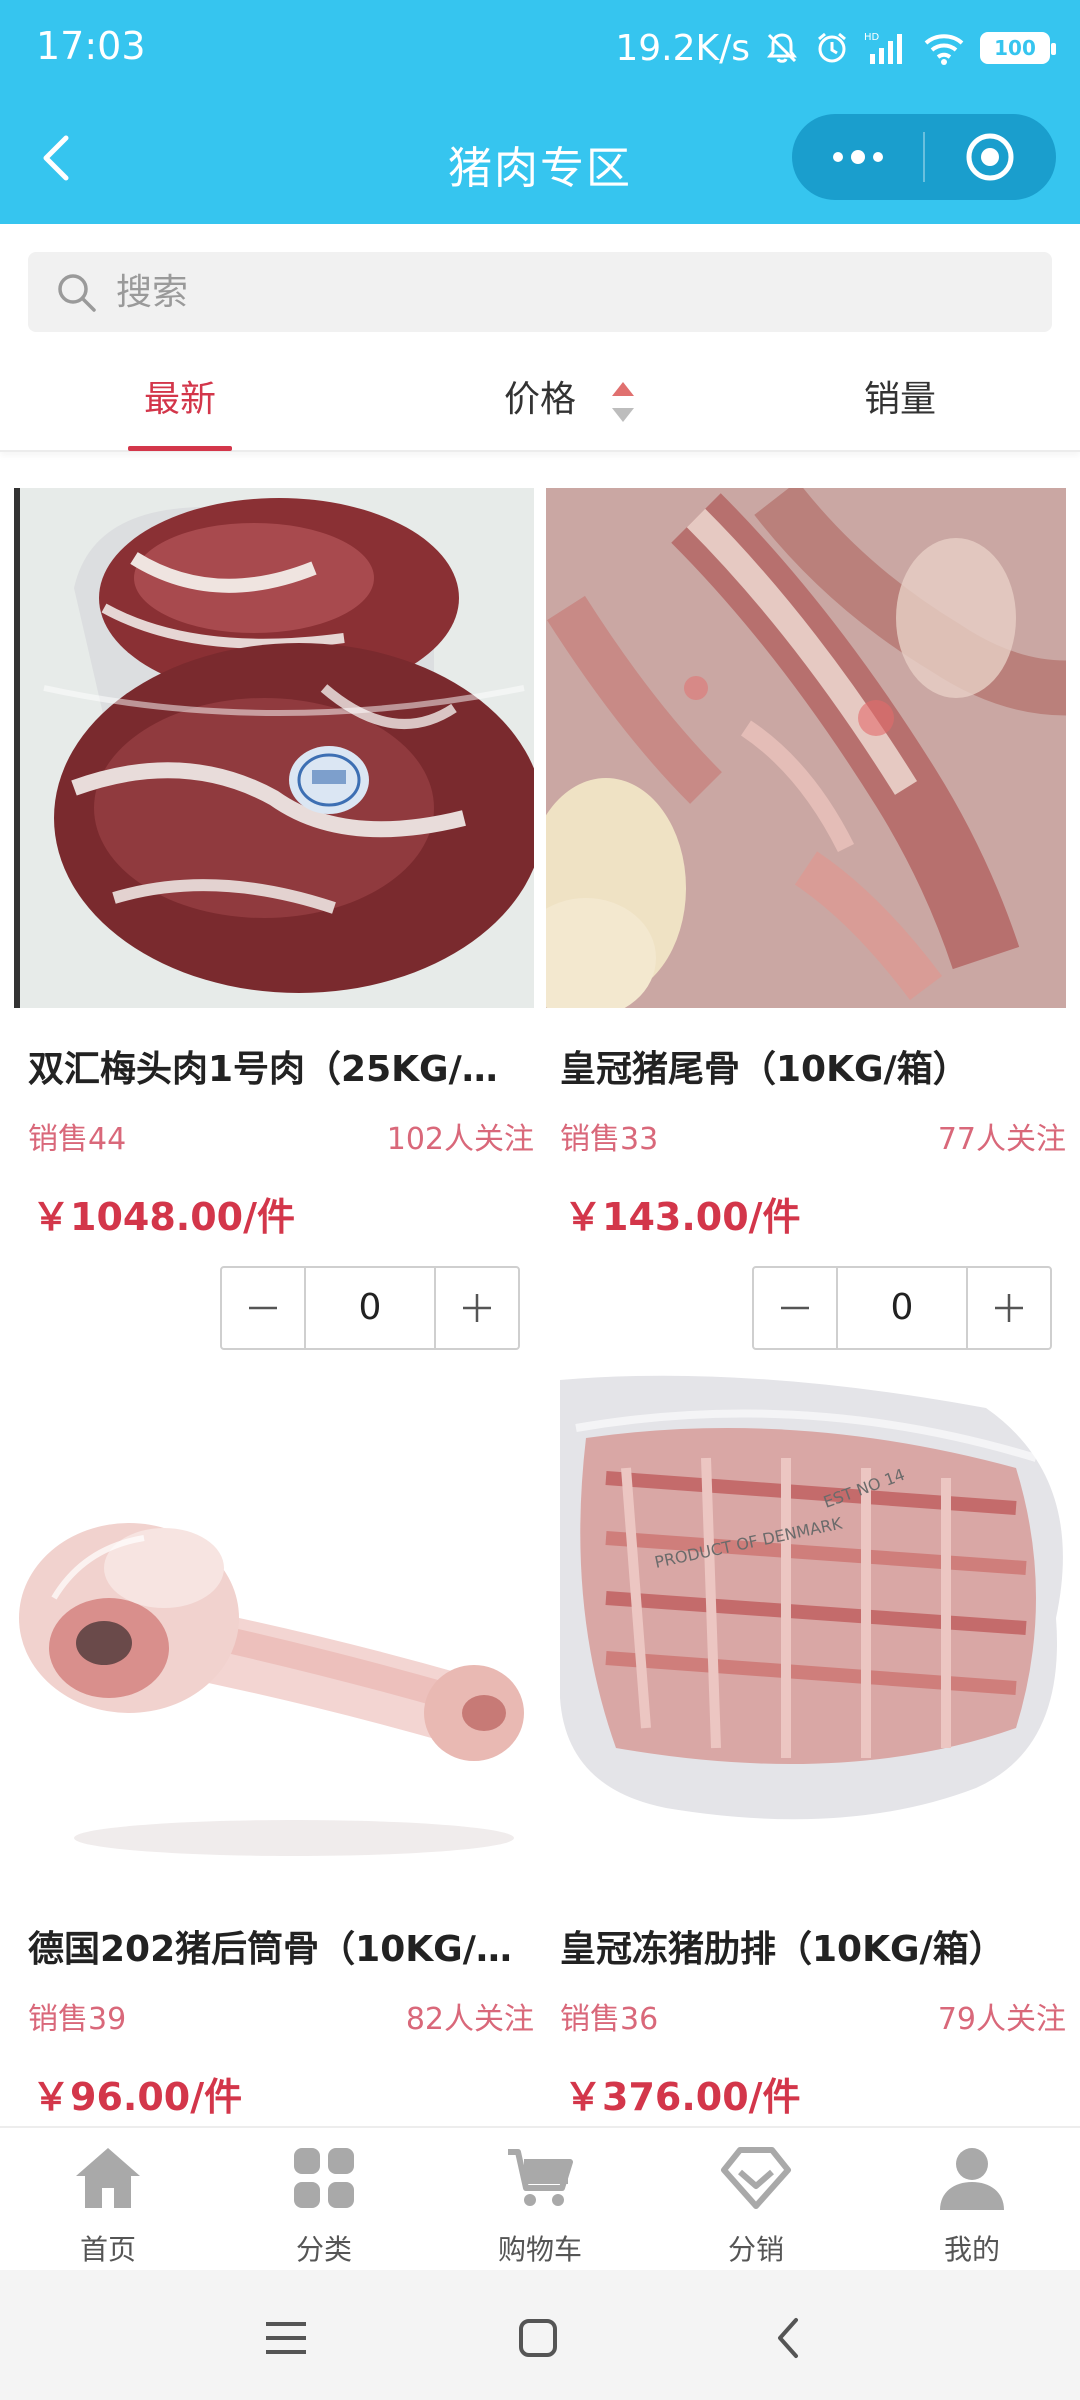 This screenshot has width=1080, height=2400. I want to click on search-input, so click(546, 292).